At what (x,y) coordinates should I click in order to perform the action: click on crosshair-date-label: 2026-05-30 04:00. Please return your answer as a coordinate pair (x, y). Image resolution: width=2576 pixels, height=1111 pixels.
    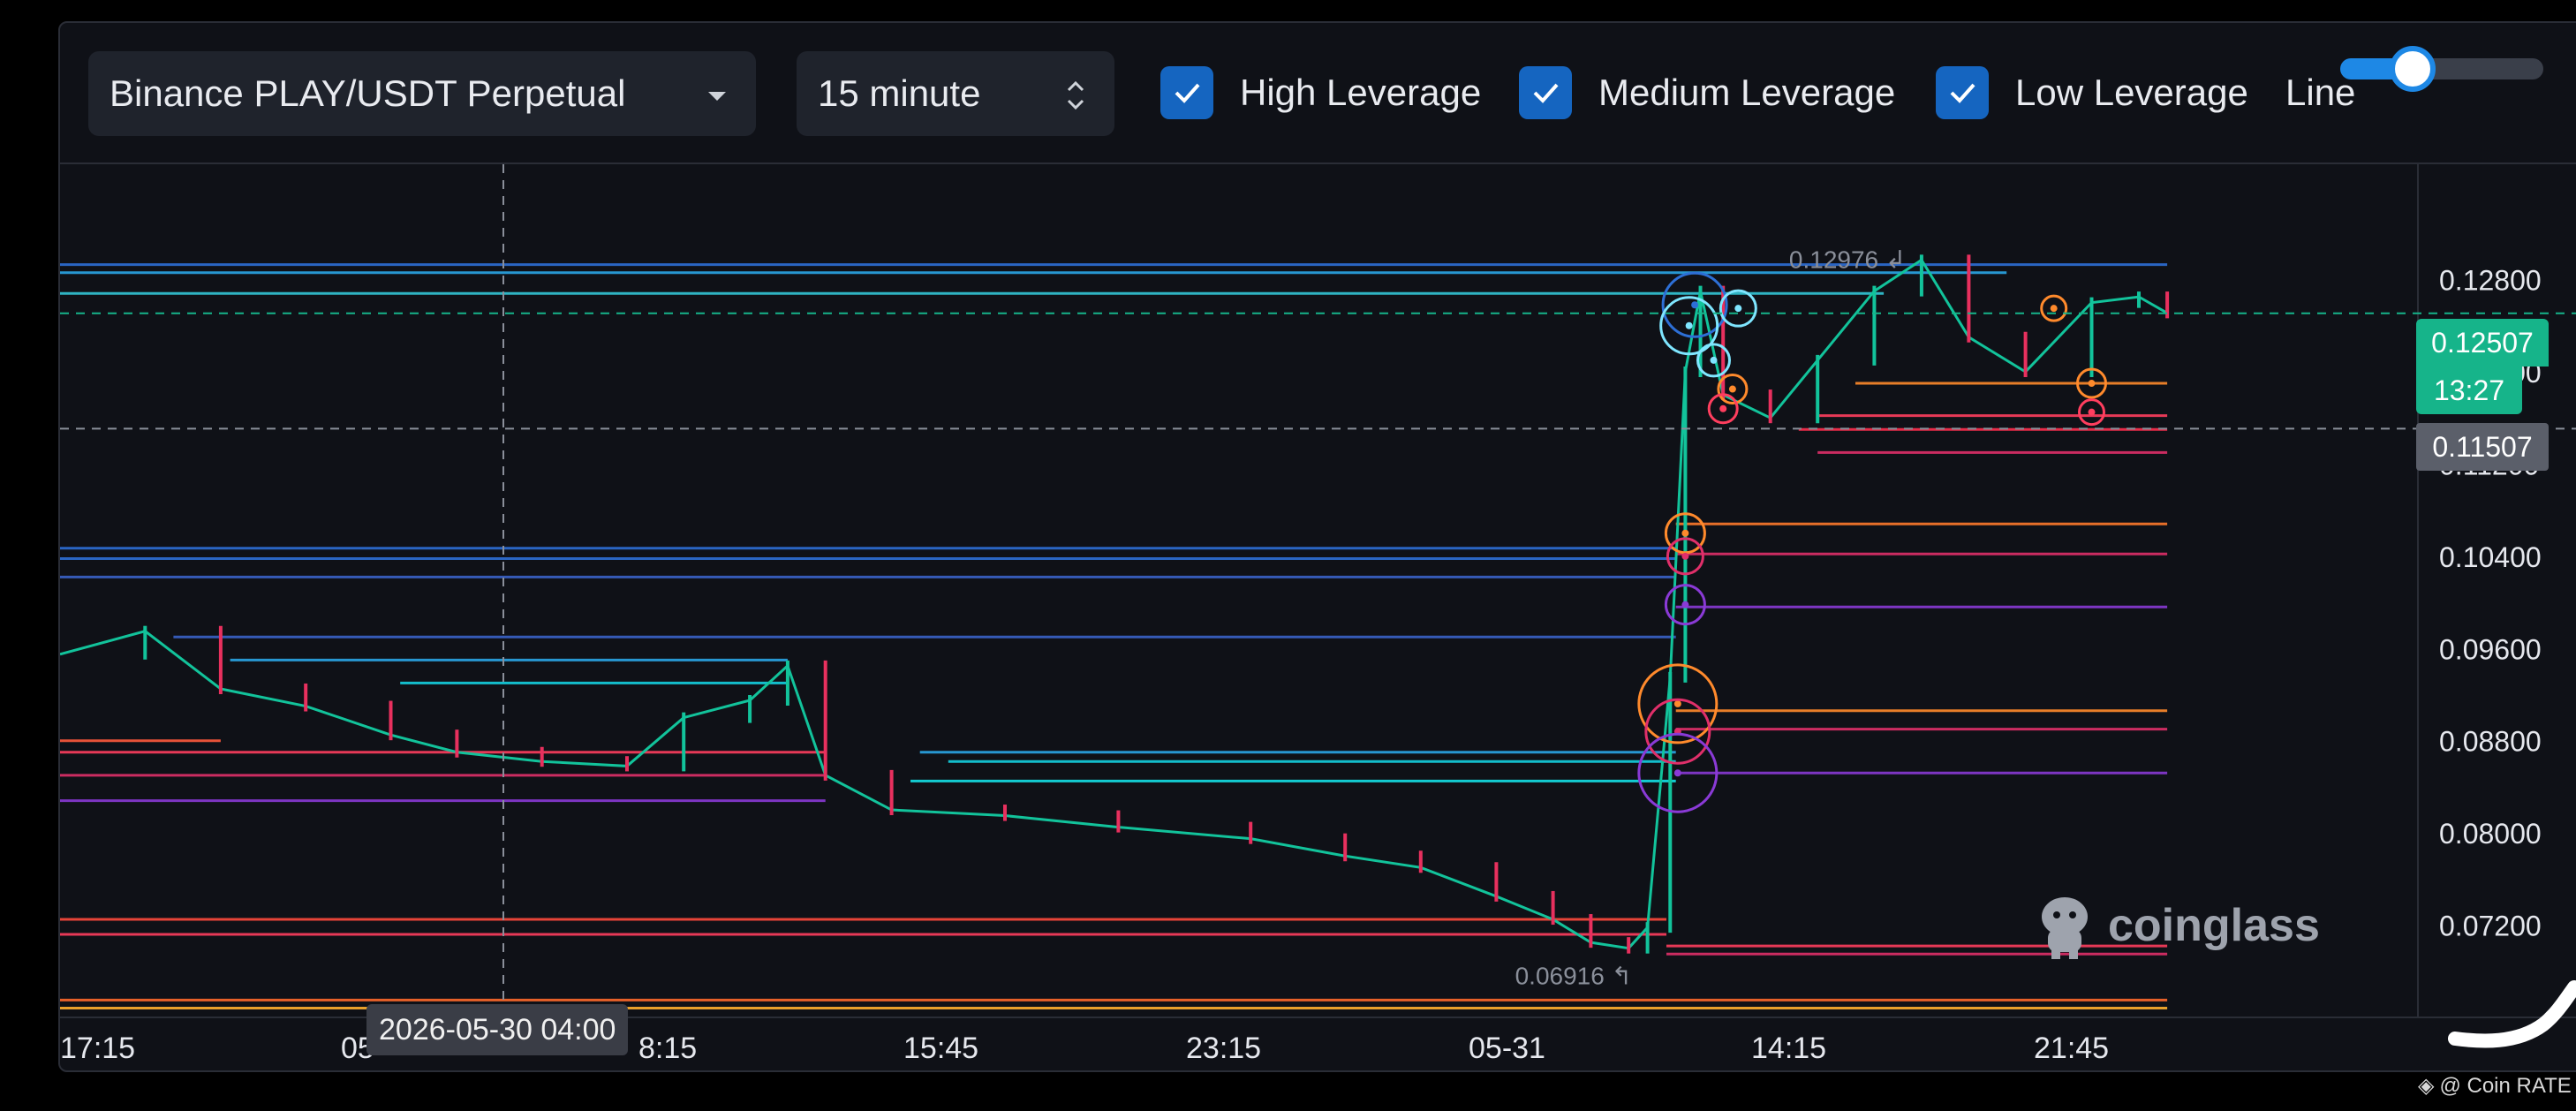
    Looking at the image, I should click on (497, 1029).